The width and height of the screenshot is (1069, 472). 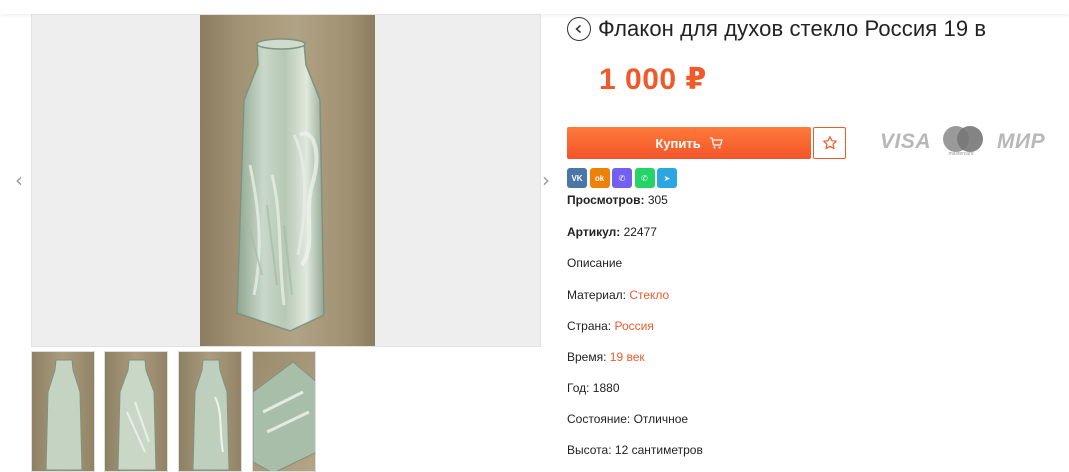 I want to click on viber-share-icon: ✆, so click(x=622, y=178).